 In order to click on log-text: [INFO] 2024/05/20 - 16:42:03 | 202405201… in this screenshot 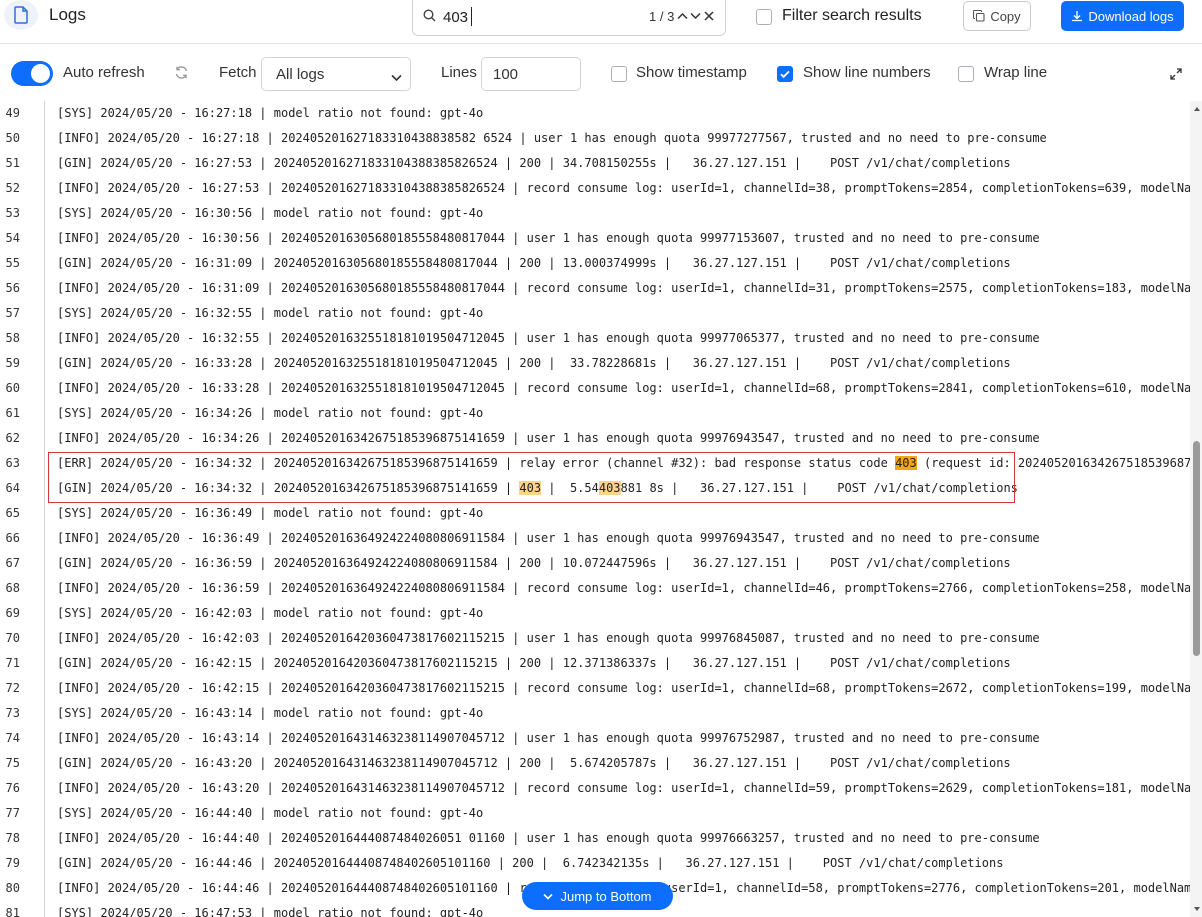, I will do `click(548, 638)`.